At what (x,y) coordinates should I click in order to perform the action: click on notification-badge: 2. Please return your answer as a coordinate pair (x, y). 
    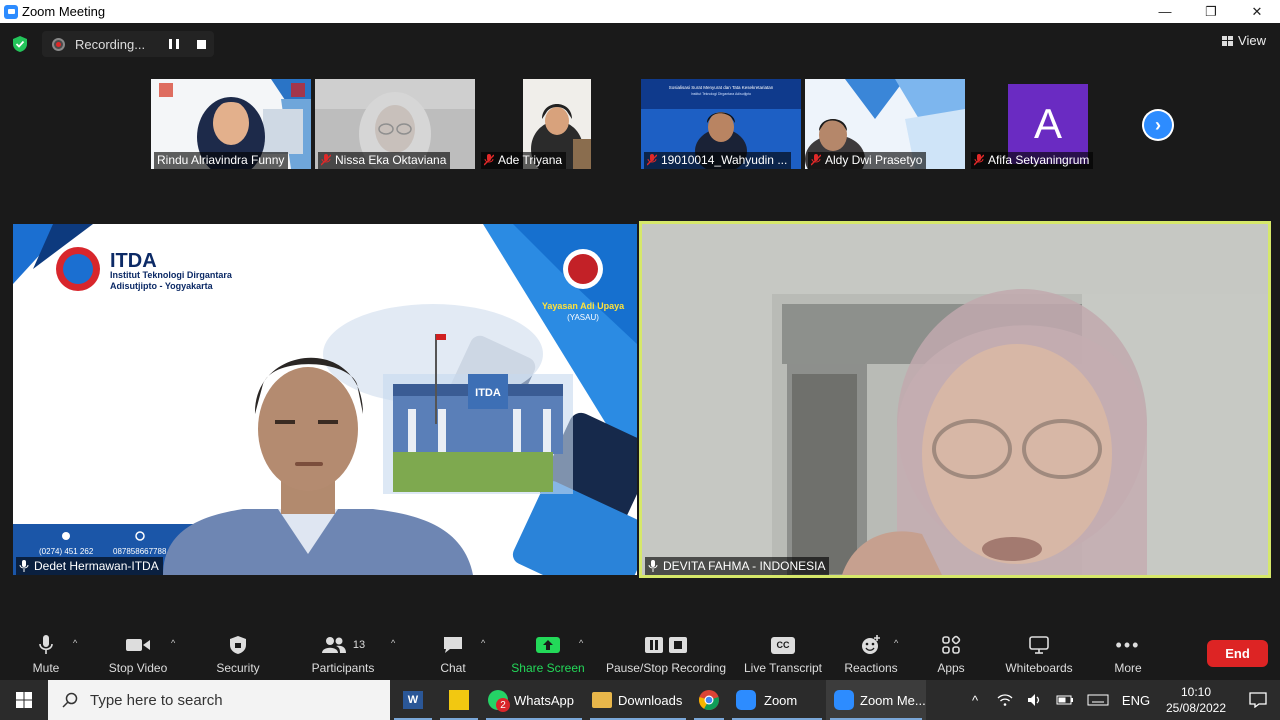
    Looking at the image, I should click on (503, 705).